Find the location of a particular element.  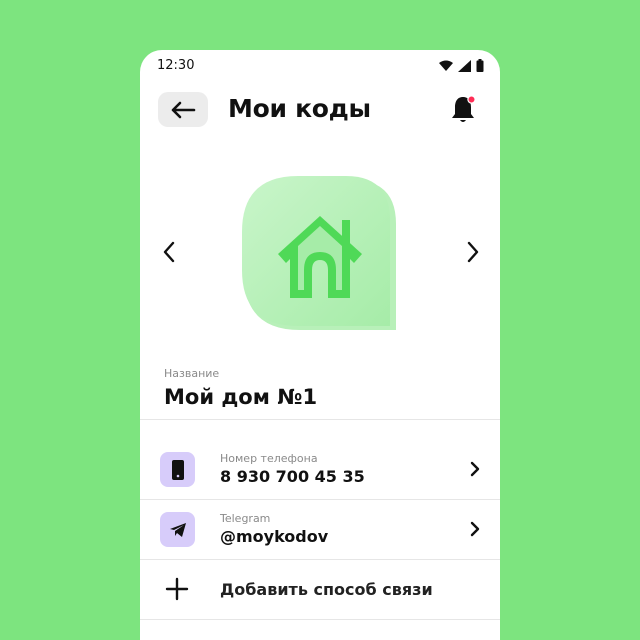

status-time: 12:30 is located at coordinates (176, 65).